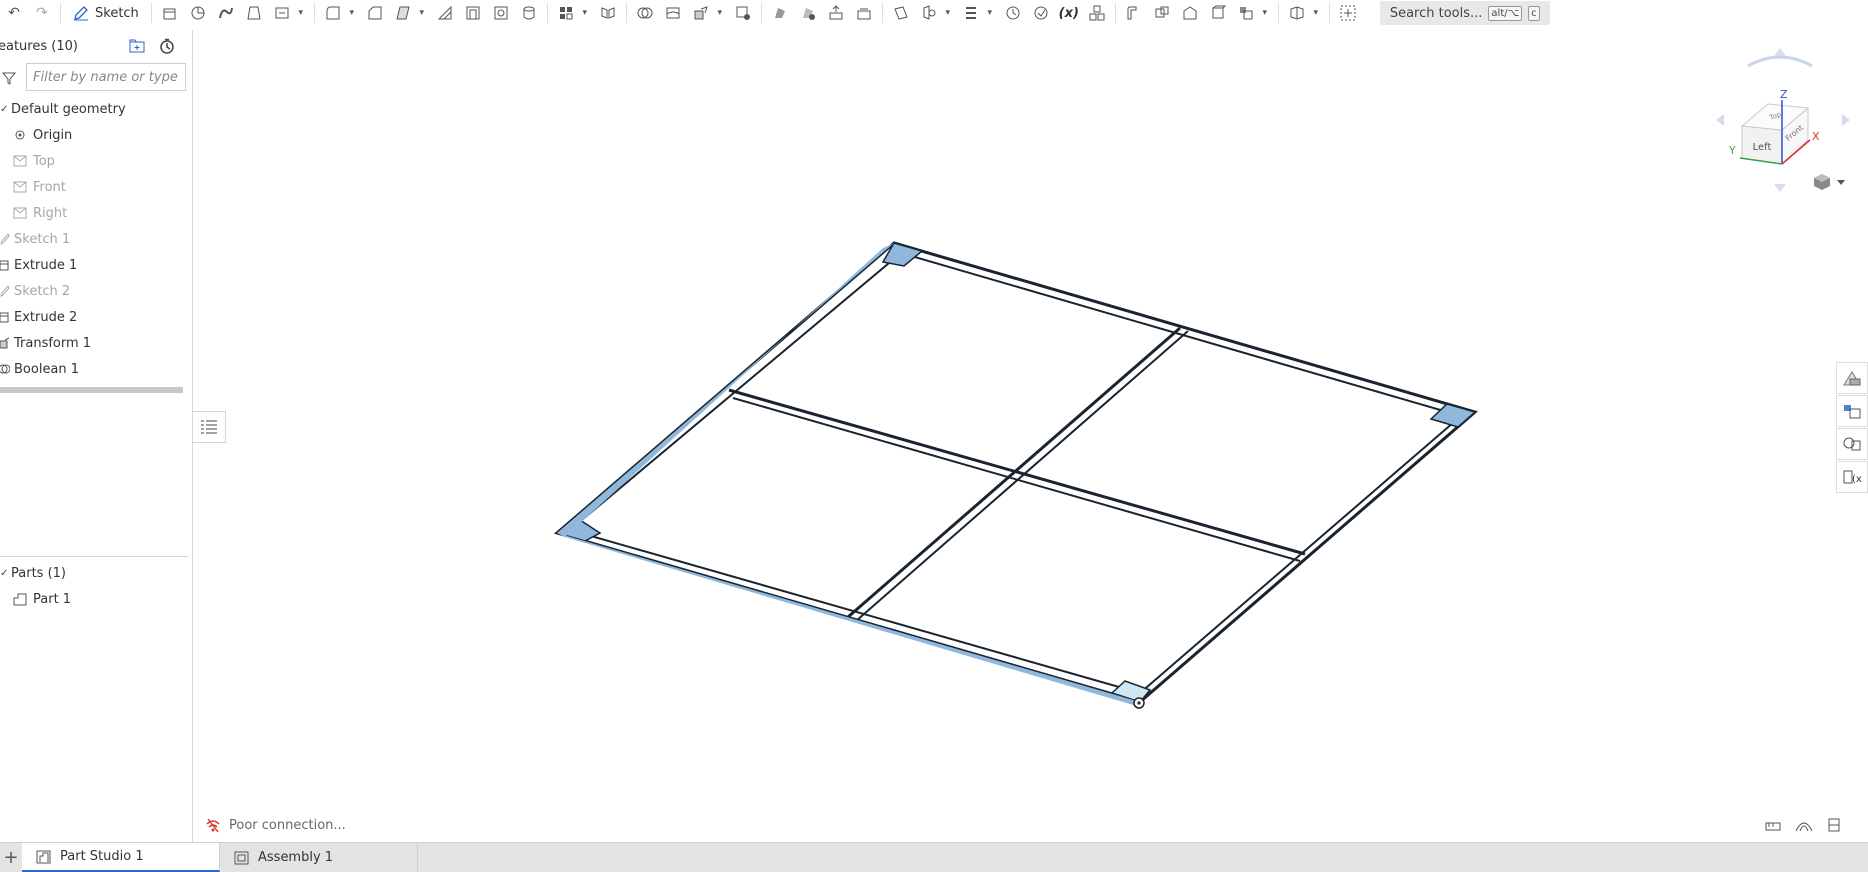  Describe the element at coordinates (96, 343) in the screenshot. I see `tree-item-transform-1: Transform 1` at that location.